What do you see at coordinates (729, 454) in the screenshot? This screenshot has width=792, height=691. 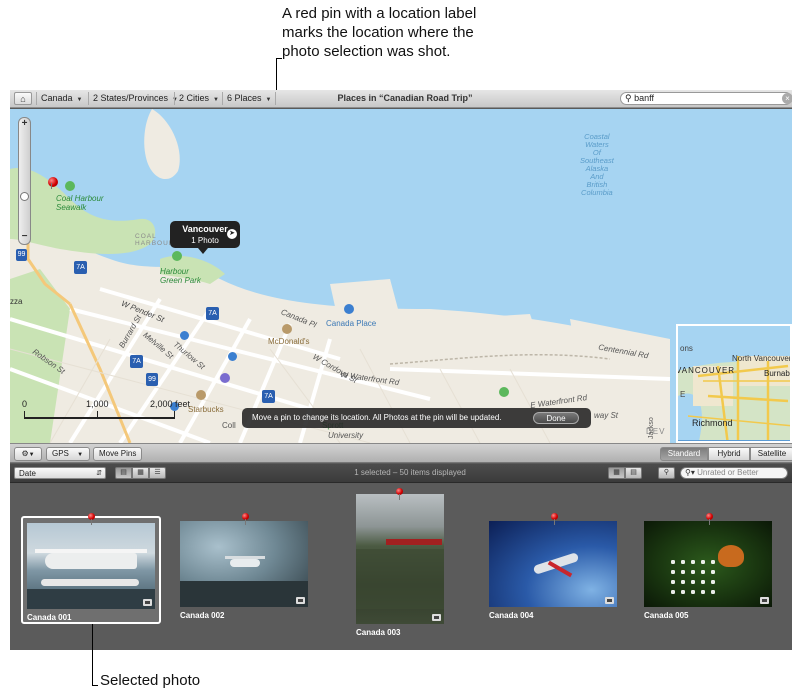 I see `map-type-hybrid: Hybrid` at bounding box center [729, 454].